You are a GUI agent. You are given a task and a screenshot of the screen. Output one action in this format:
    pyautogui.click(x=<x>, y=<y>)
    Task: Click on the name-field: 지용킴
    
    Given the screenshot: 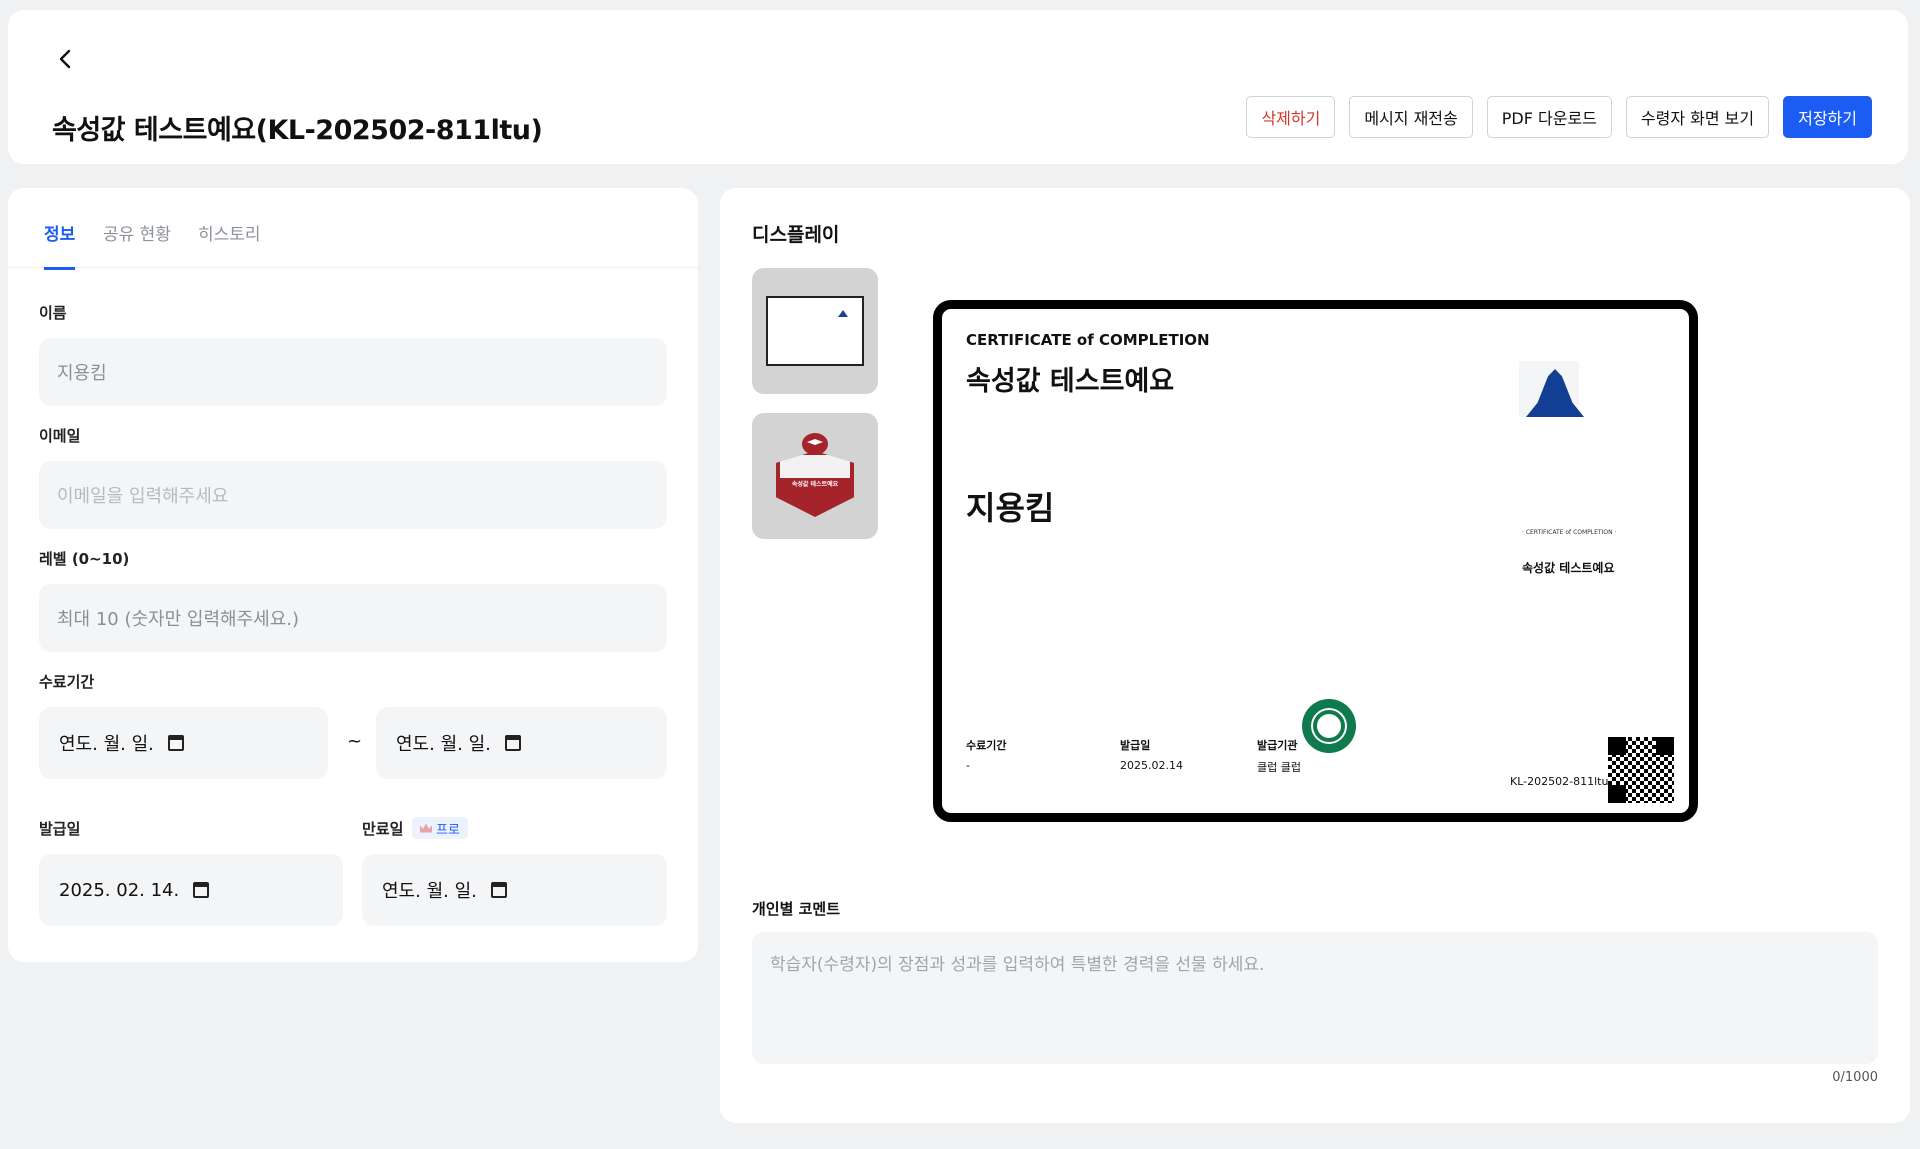 What is the action you would take?
    pyautogui.click(x=353, y=372)
    